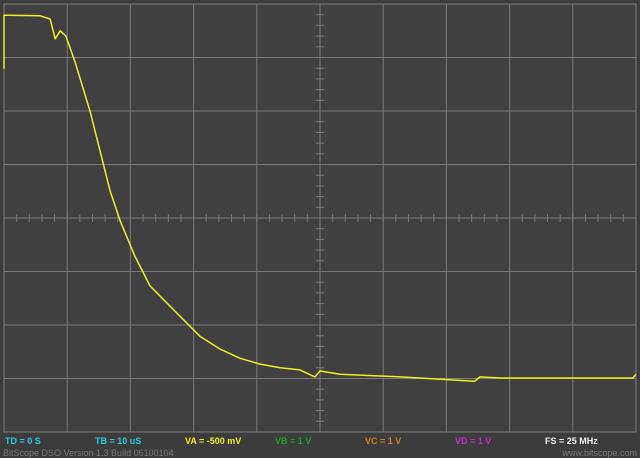 The height and width of the screenshot is (458, 640). What do you see at coordinates (571, 441) in the screenshot?
I see `sample-rate-readout: FS = 25 MHz` at bounding box center [571, 441].